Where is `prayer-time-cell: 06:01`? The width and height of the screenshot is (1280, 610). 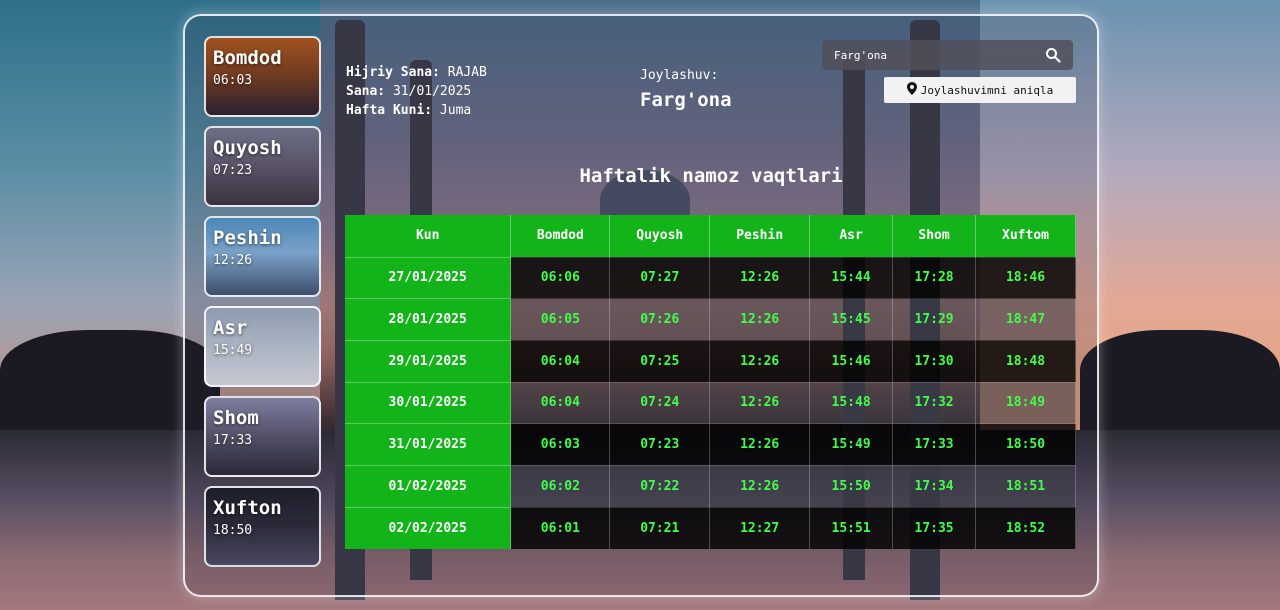
prayer-time-cell: 06:01 is located at coordinates (560, 527).